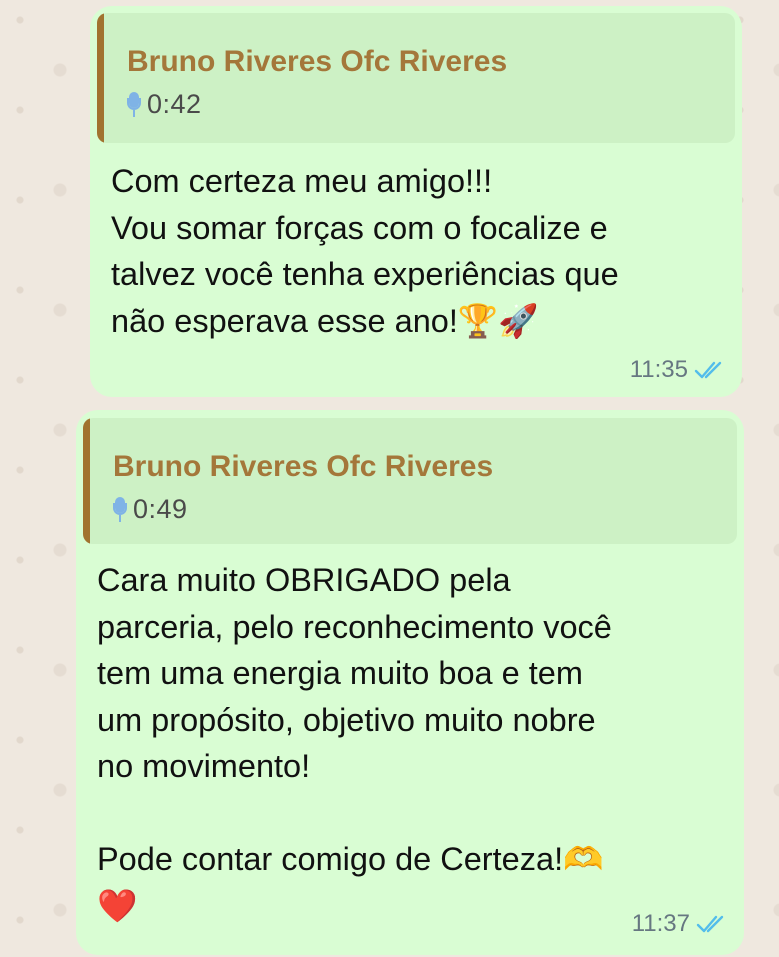 The width and height of the screenshot is (779, 957). Describe the element at coordinates (302, 181) in the screenshot. I see `message-line: Com certeza meu amigo!!!` at that location.